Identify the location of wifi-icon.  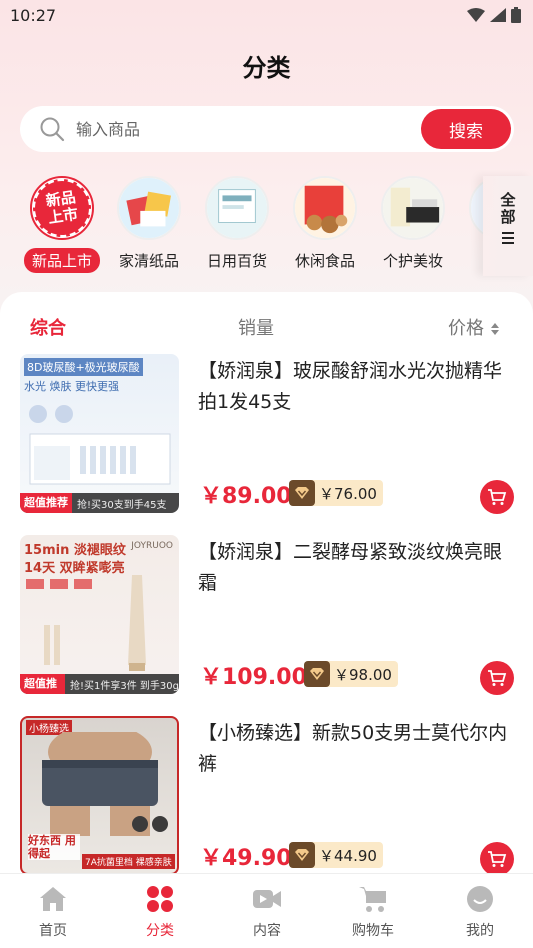
(476, 15).